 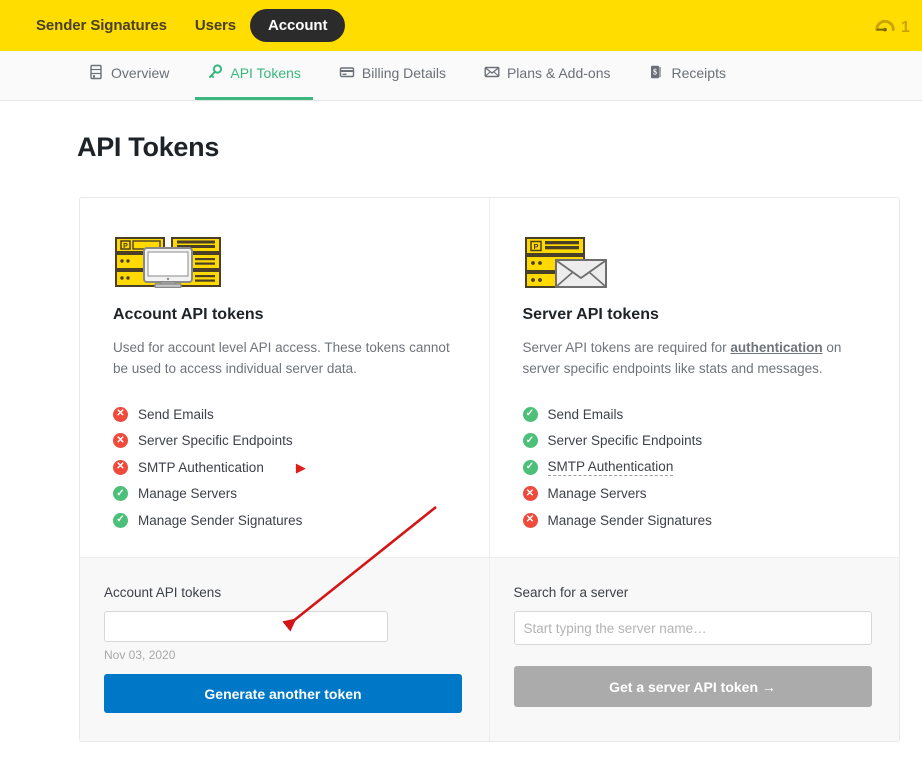 What do you see at coordinates (692, 686) in the screenshot?
I see `get-server-api-token-button: Get a server API token →` at bounding box center [692, 686].